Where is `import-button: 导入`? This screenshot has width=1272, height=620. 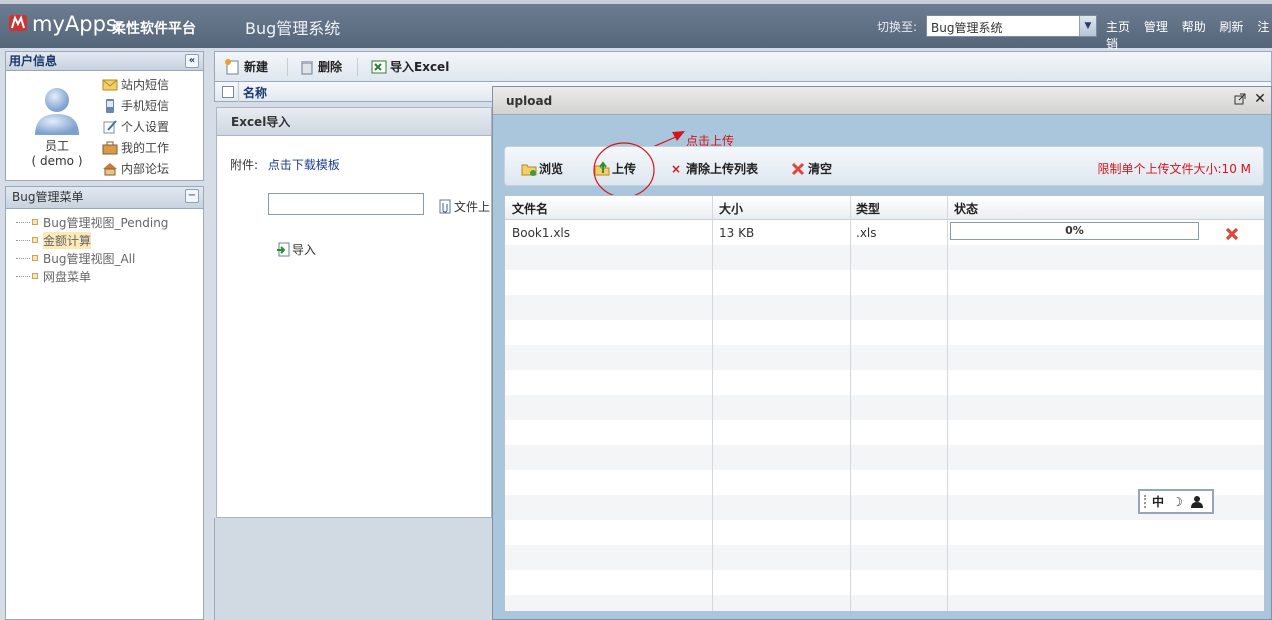
import-button: 导入 is located at coordinates (296, 249).